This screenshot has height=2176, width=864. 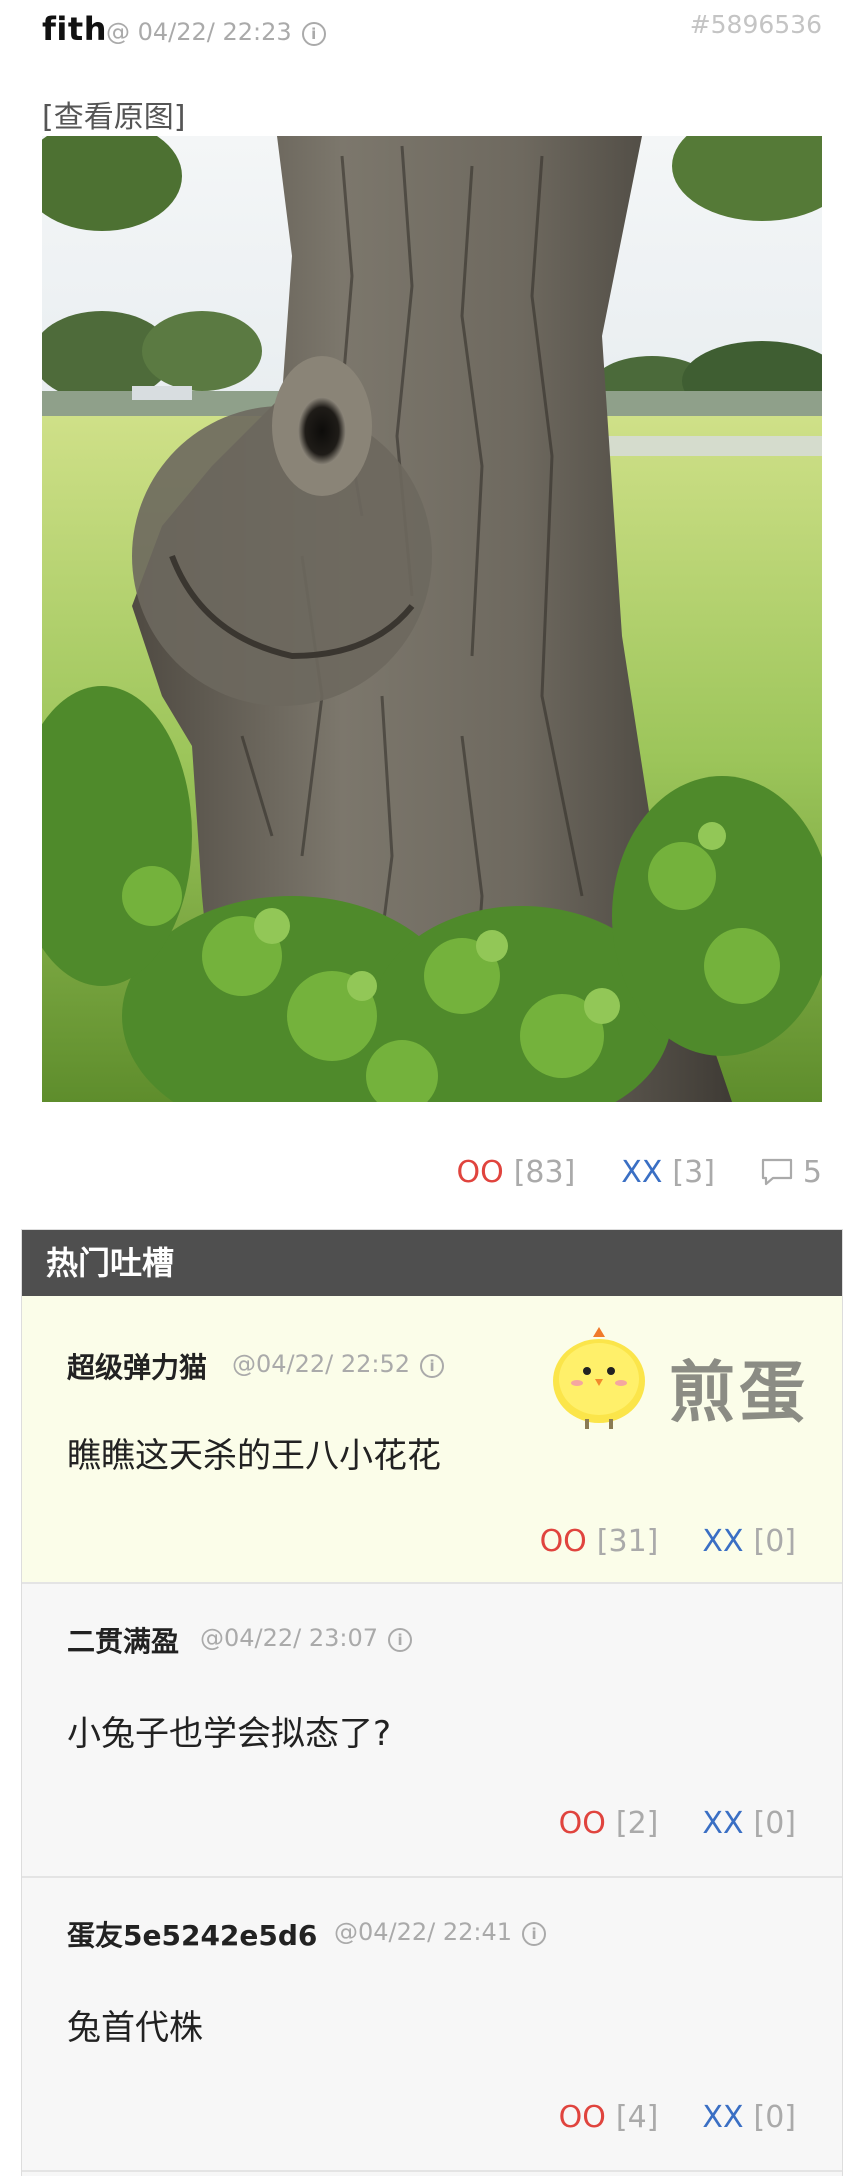 I want to click on comment-votes: OO [31] XX [0], so click(x=668, y=1541).